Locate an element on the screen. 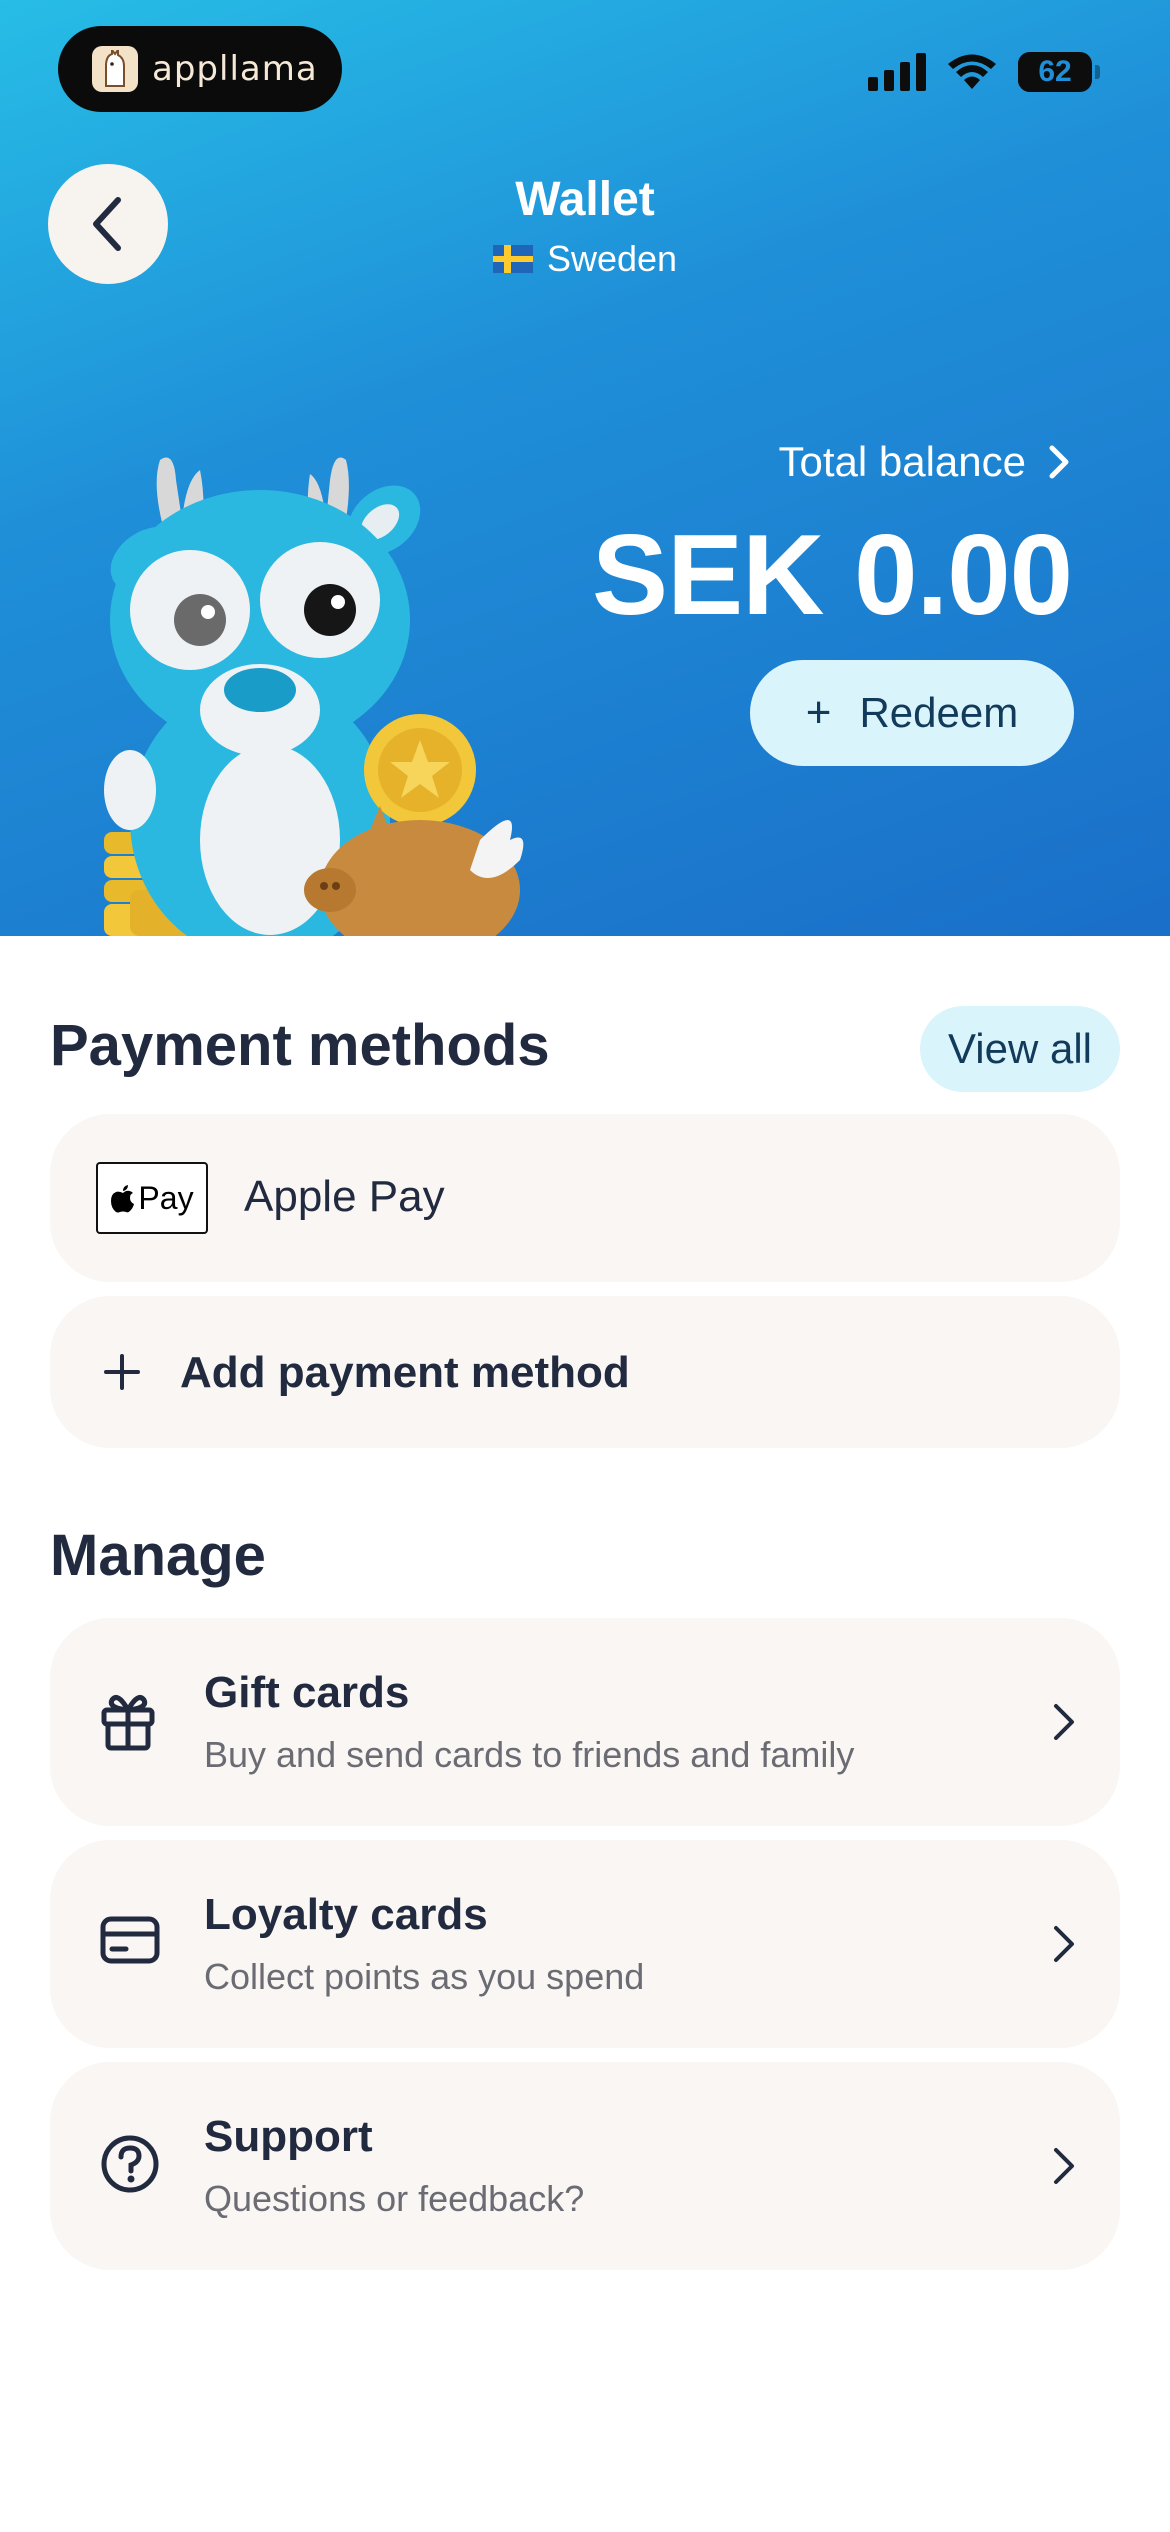 The width and height of the screenshot is (1170, 2532). app-badge-label: appllama is located at coordinates (235, 69).